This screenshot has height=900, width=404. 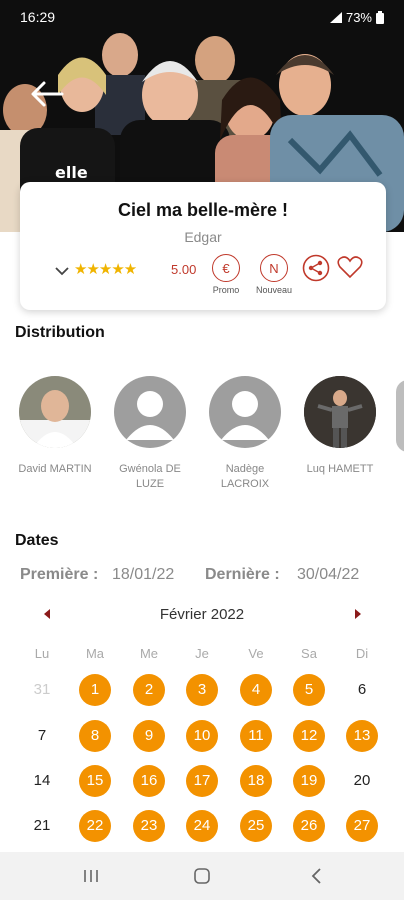 What do you see at coordinates (245, 476) in the screenshot?
I see `cast-name: Nadège LACROIX` at bounding box center [245, 476].